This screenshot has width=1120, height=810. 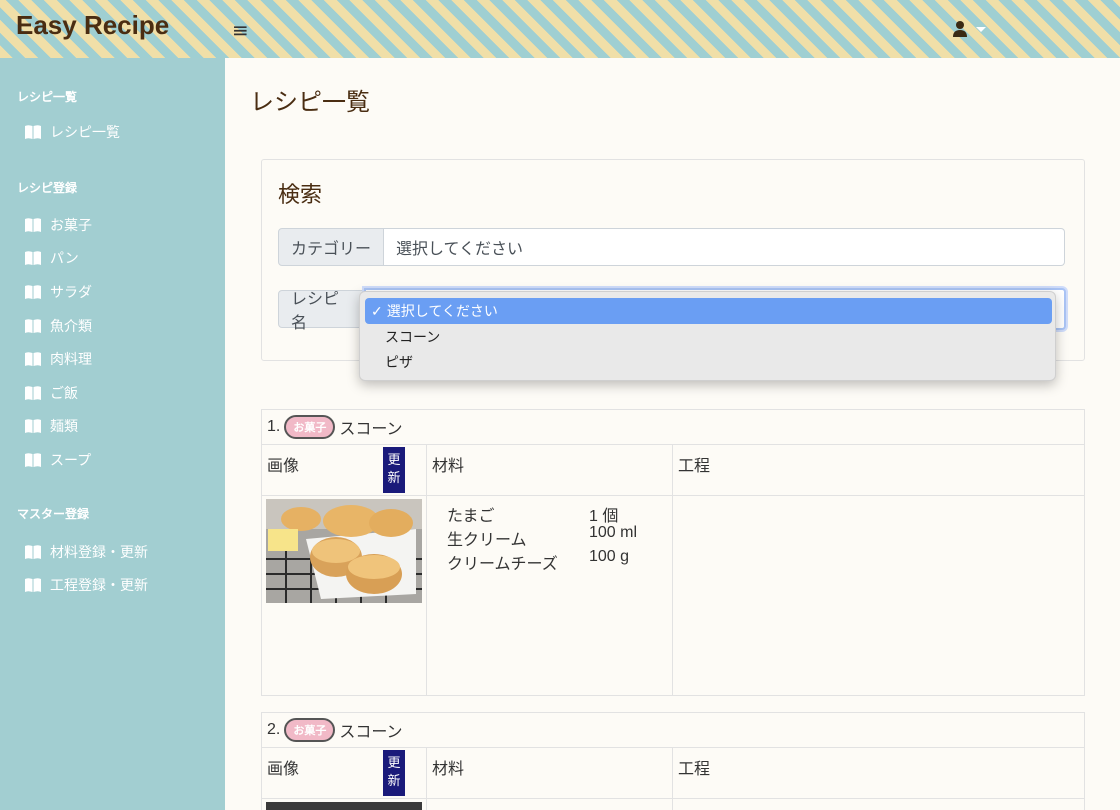 I want to click on recipe-number: 1., so click(x=274, y=426).